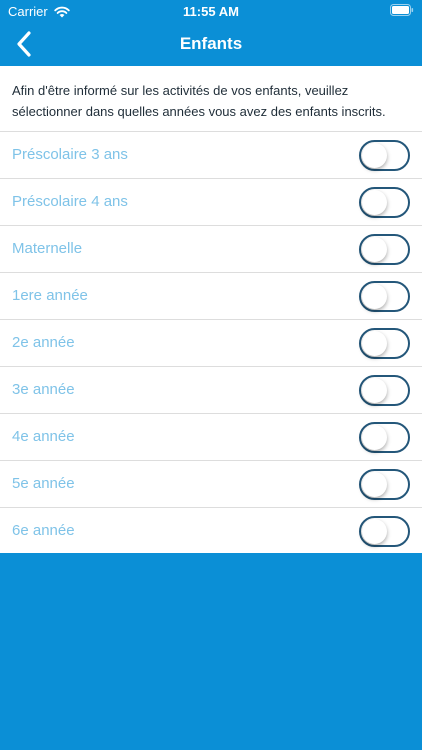  What do you see at coordinates (47, 248) in the screenshot?
I see `grade-label: Maternelle` at bounding box center [47, 248].